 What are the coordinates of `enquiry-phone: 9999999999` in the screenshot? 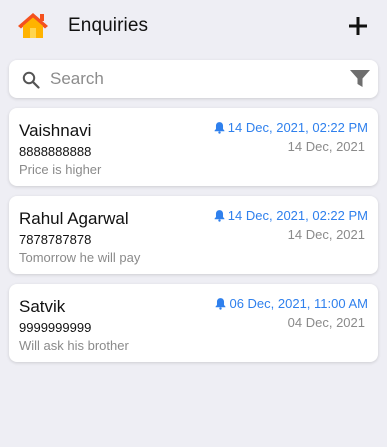 It's located at (55, 327).